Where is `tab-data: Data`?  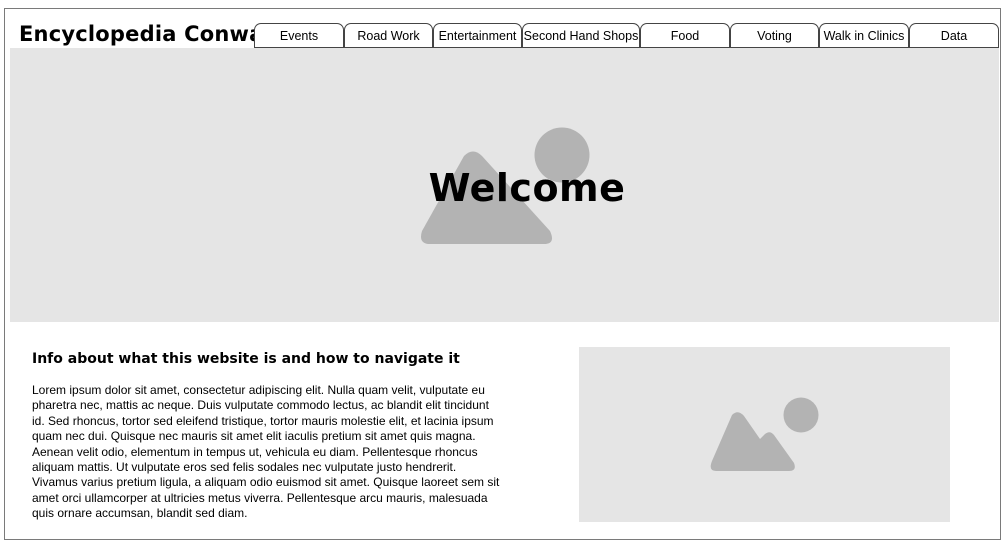 tab-data: Data is located at coordinates (954, 35).